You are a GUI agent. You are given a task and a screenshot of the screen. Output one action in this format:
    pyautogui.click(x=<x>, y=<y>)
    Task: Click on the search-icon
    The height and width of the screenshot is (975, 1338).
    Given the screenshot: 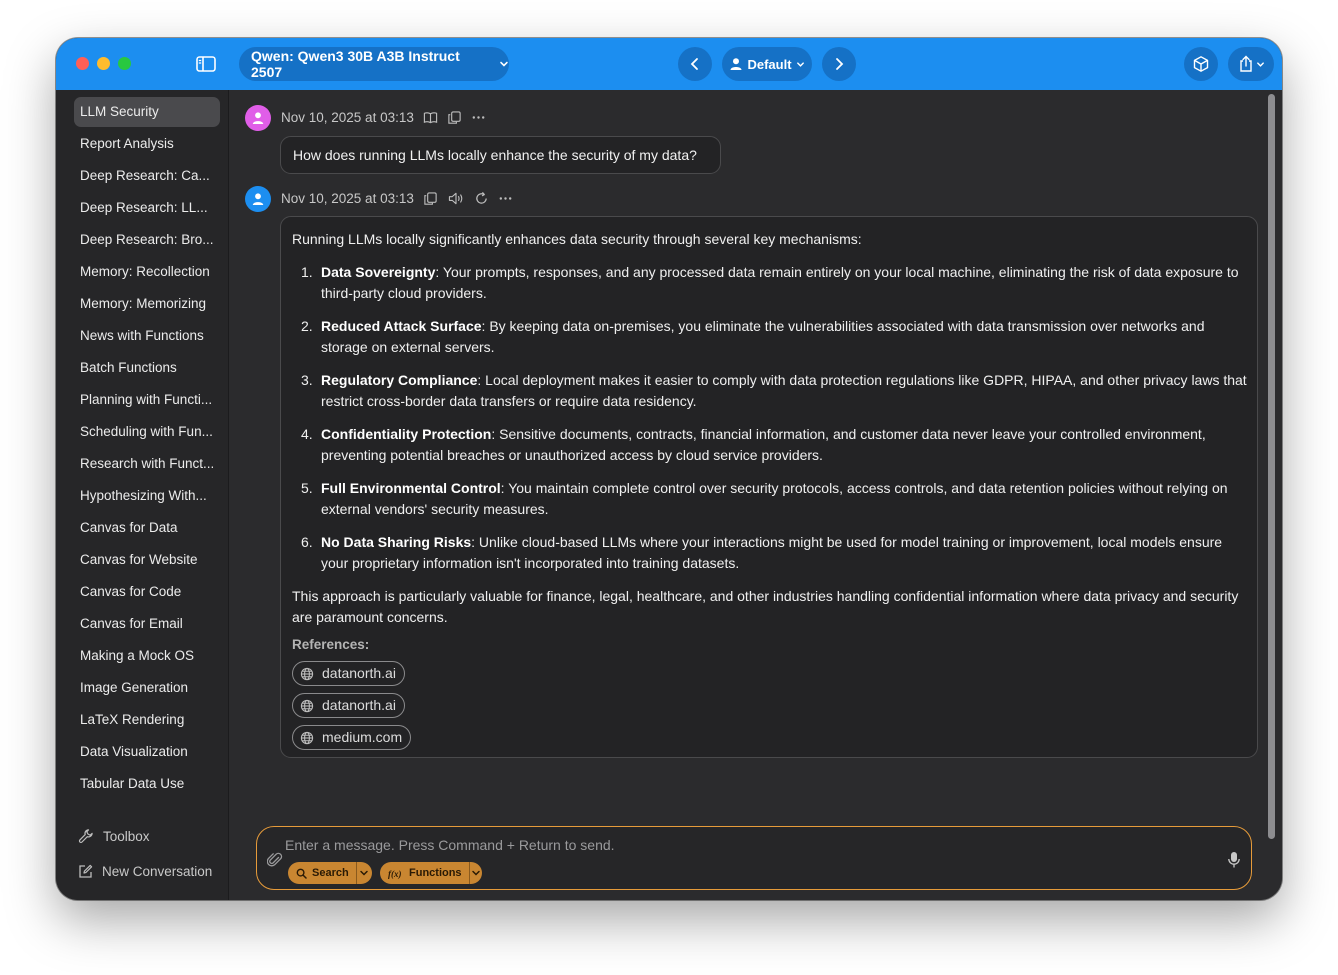 What is the action you would take?
    pyautogui.click(x=301, y=873)
    